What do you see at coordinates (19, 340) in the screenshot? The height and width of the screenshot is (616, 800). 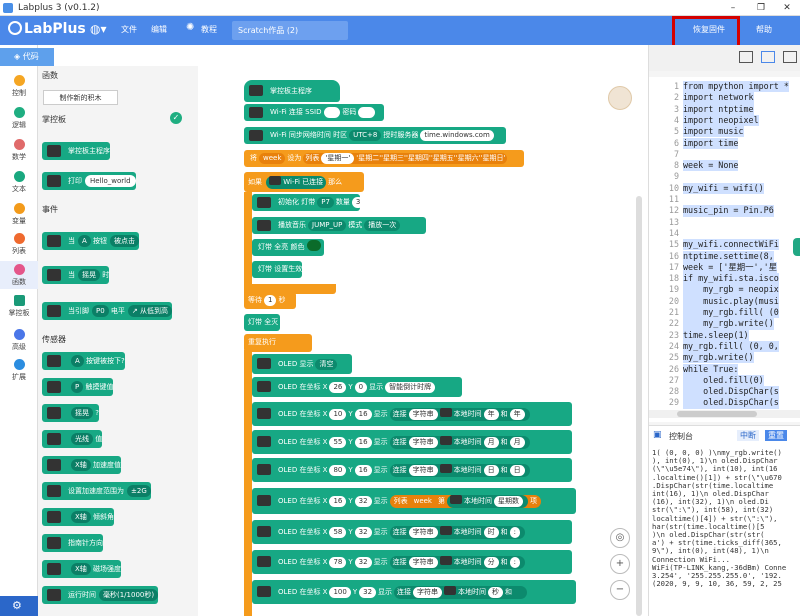 I see `category-advanced: 高级` at bounding box center [19, 340].